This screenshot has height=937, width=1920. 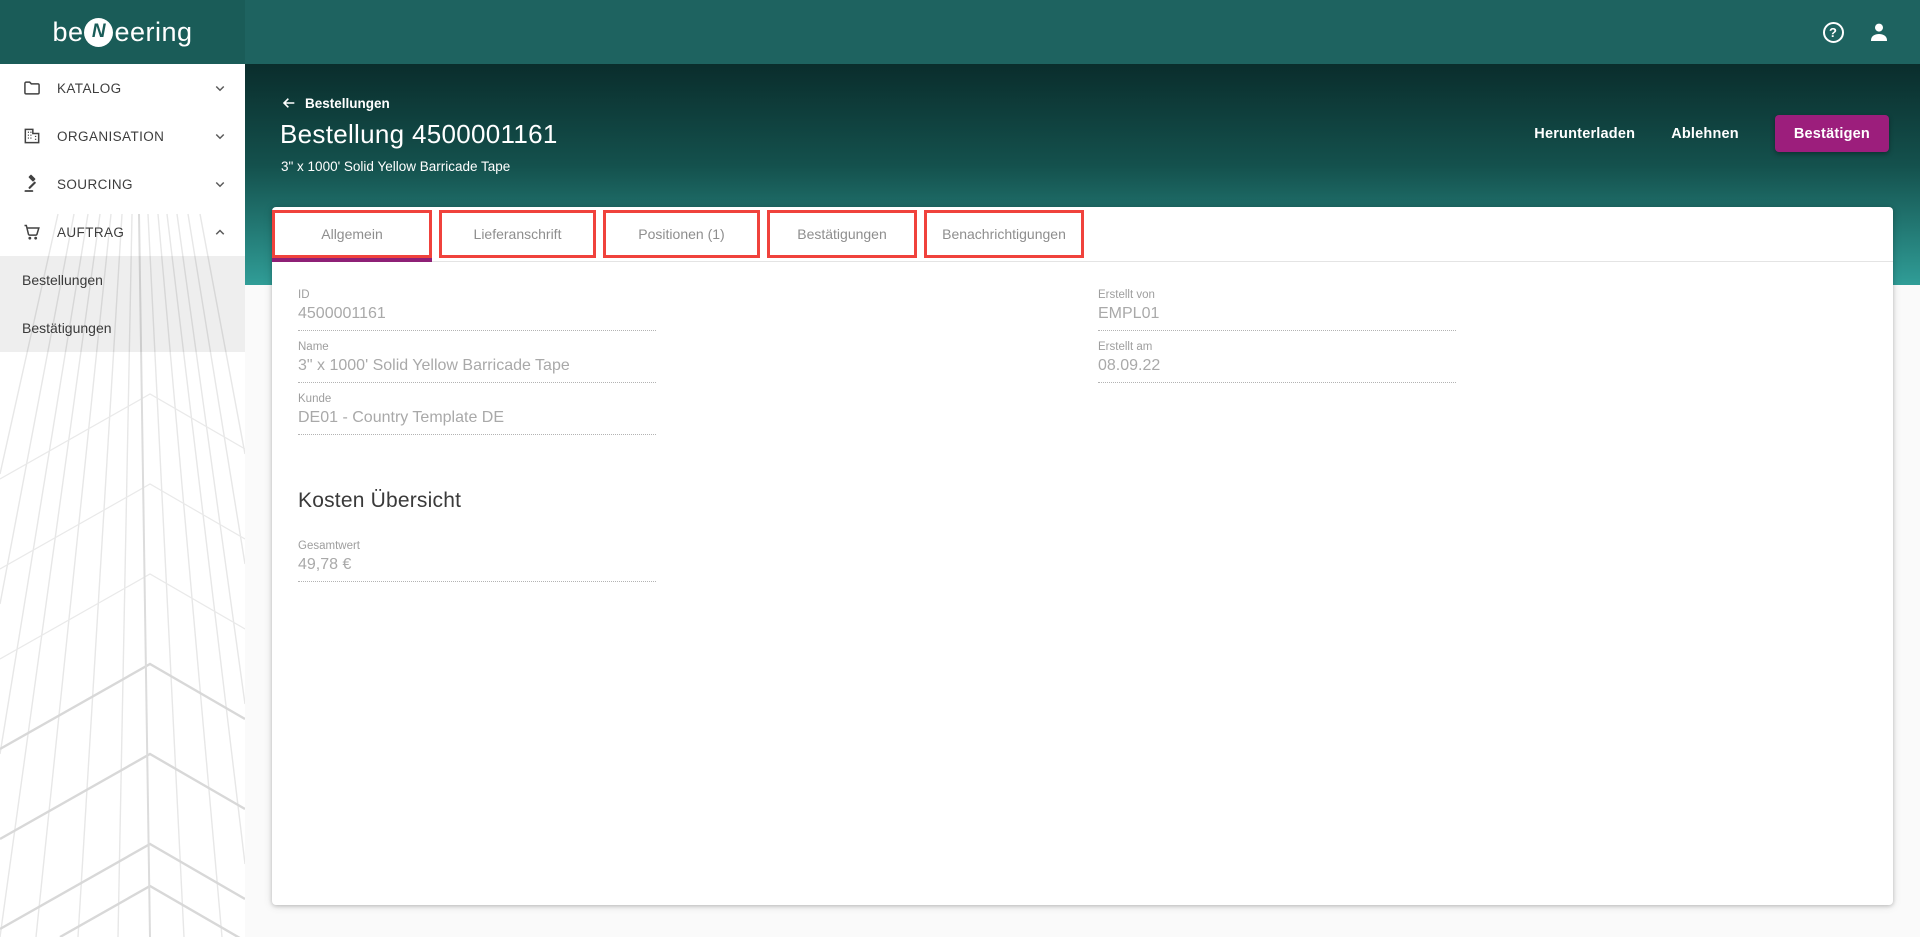 What do you see at coordinates (960, 32) in the screenshot?
I see `app-bar: be N eering ?` at bounding box center [960, 32].